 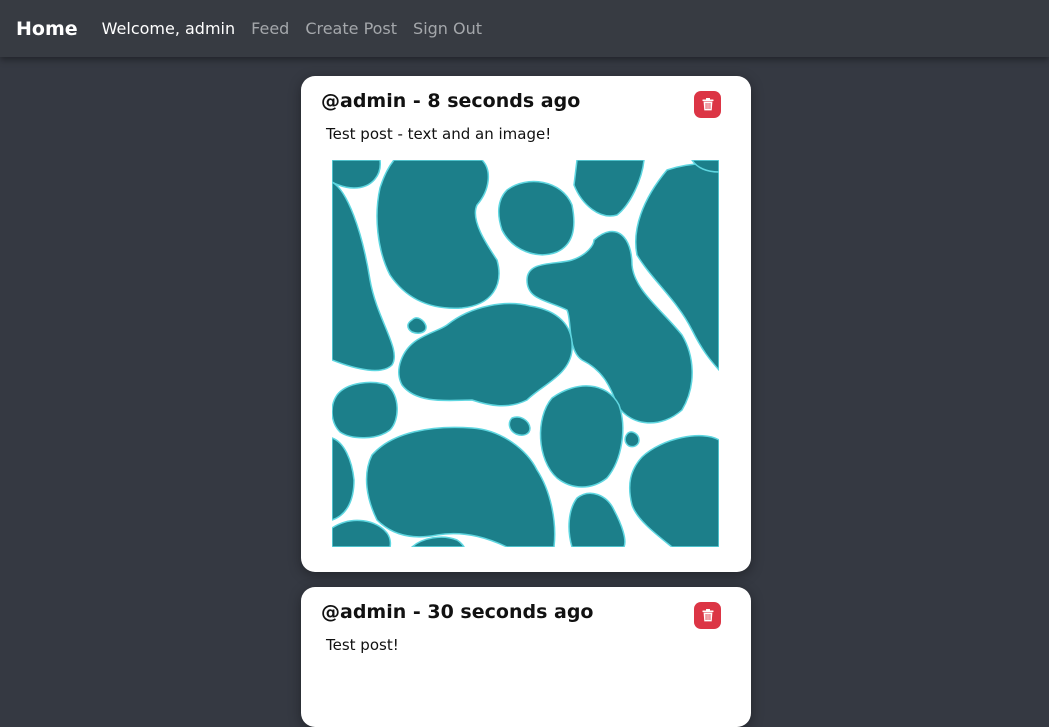 I want to click on home-link: Home, so click(x=47, y=29).